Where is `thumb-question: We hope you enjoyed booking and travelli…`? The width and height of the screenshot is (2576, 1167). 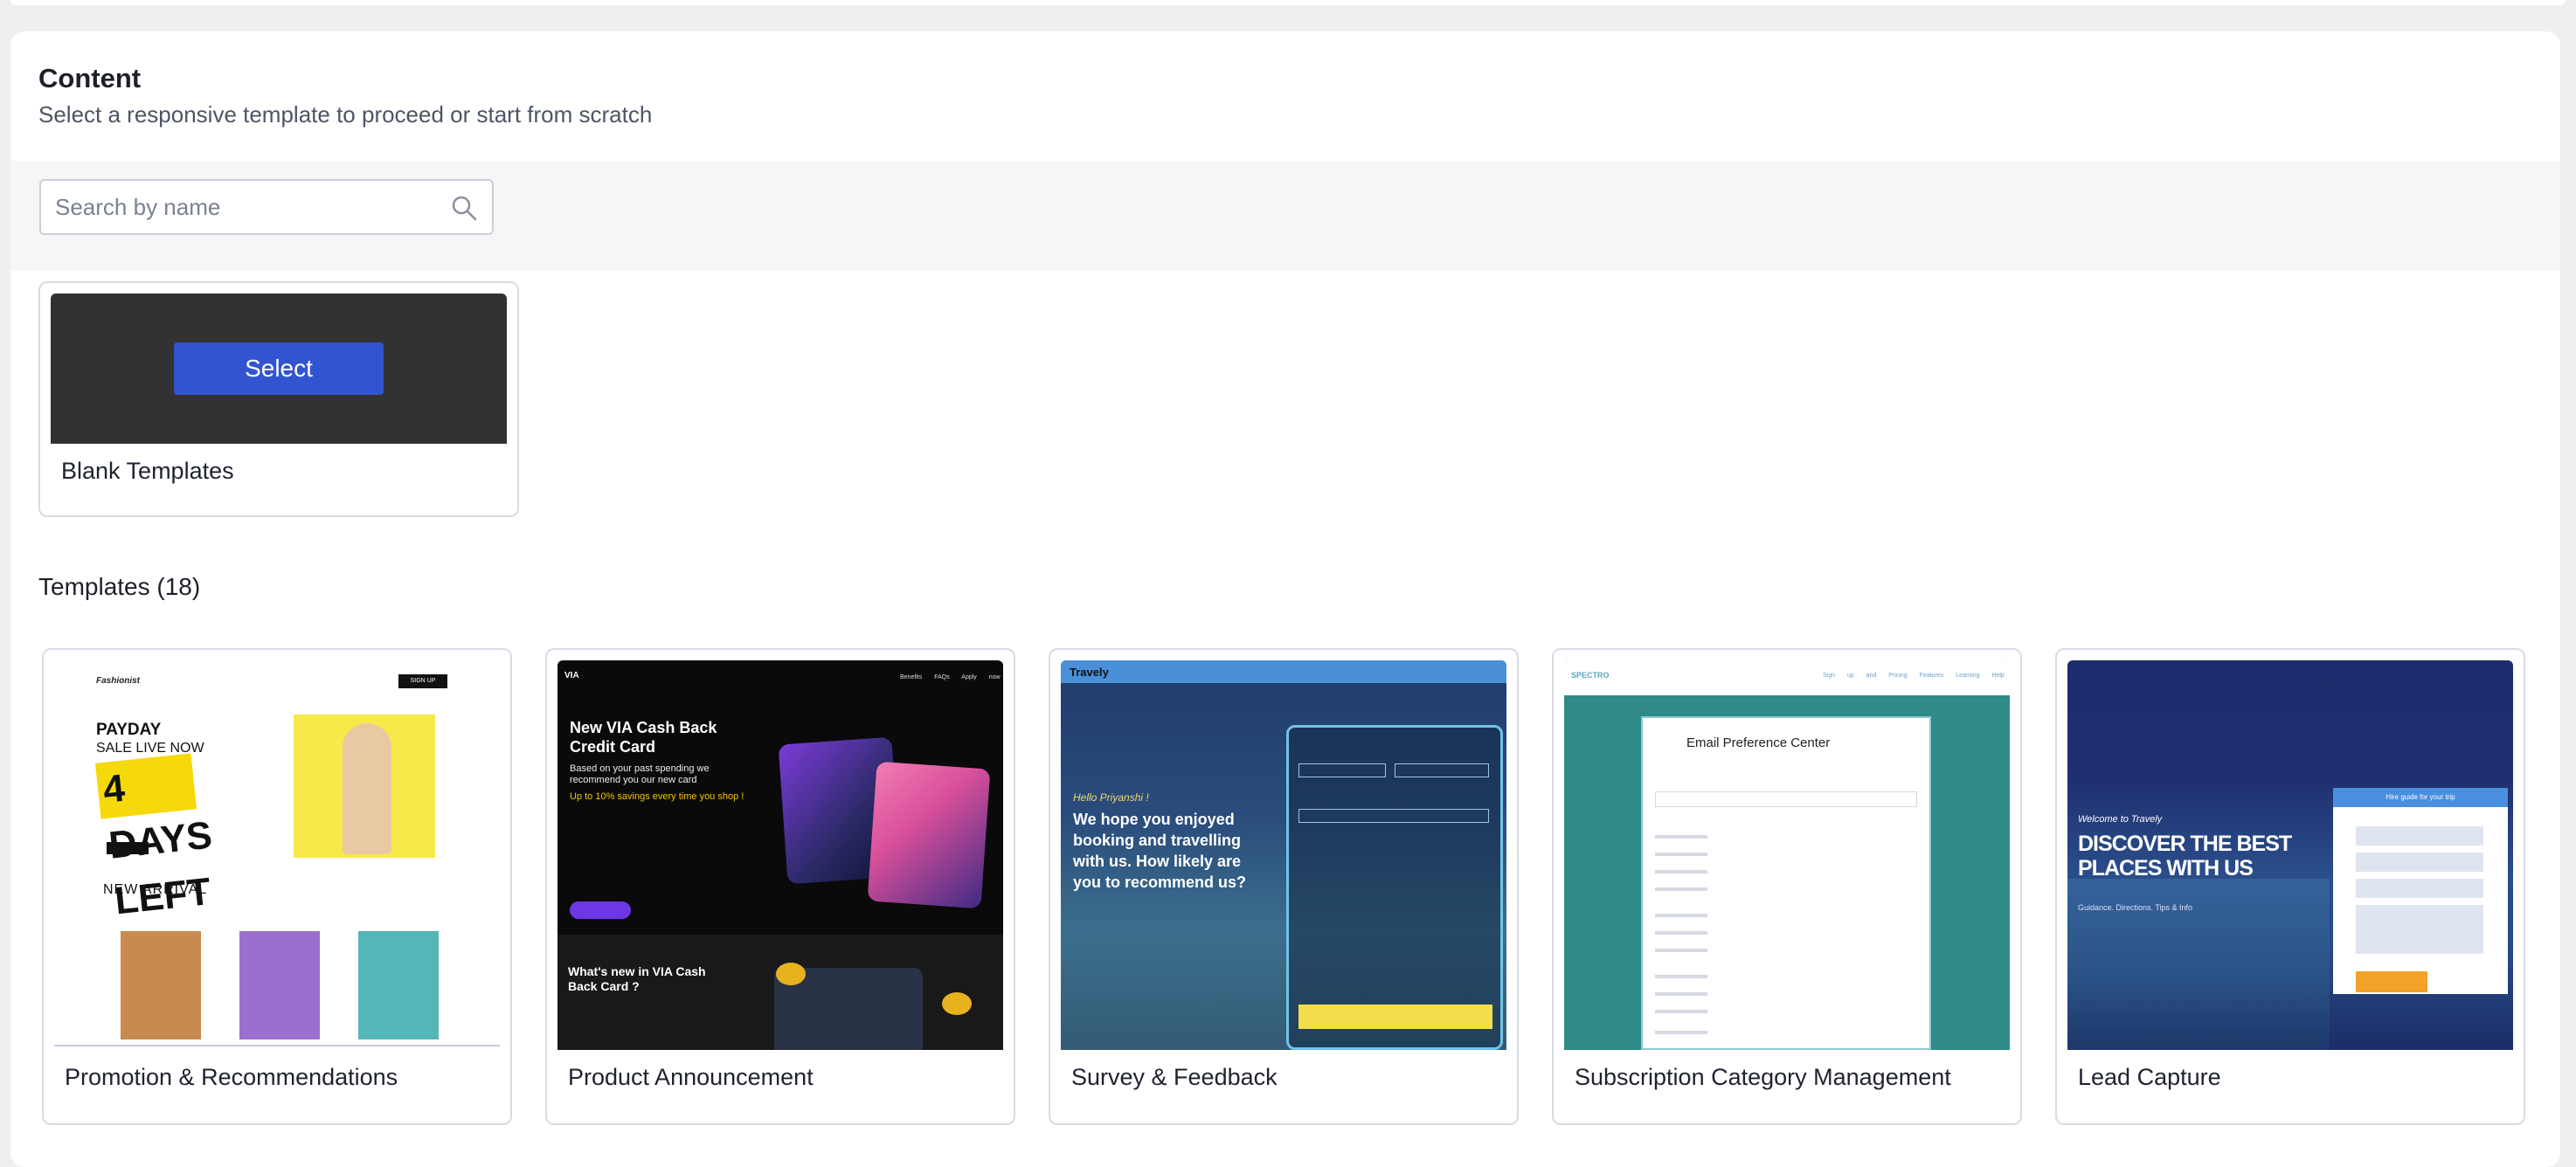
thumb-question: We hope you enjoyed booking and travelli… is located at coordinates (1160, 851).